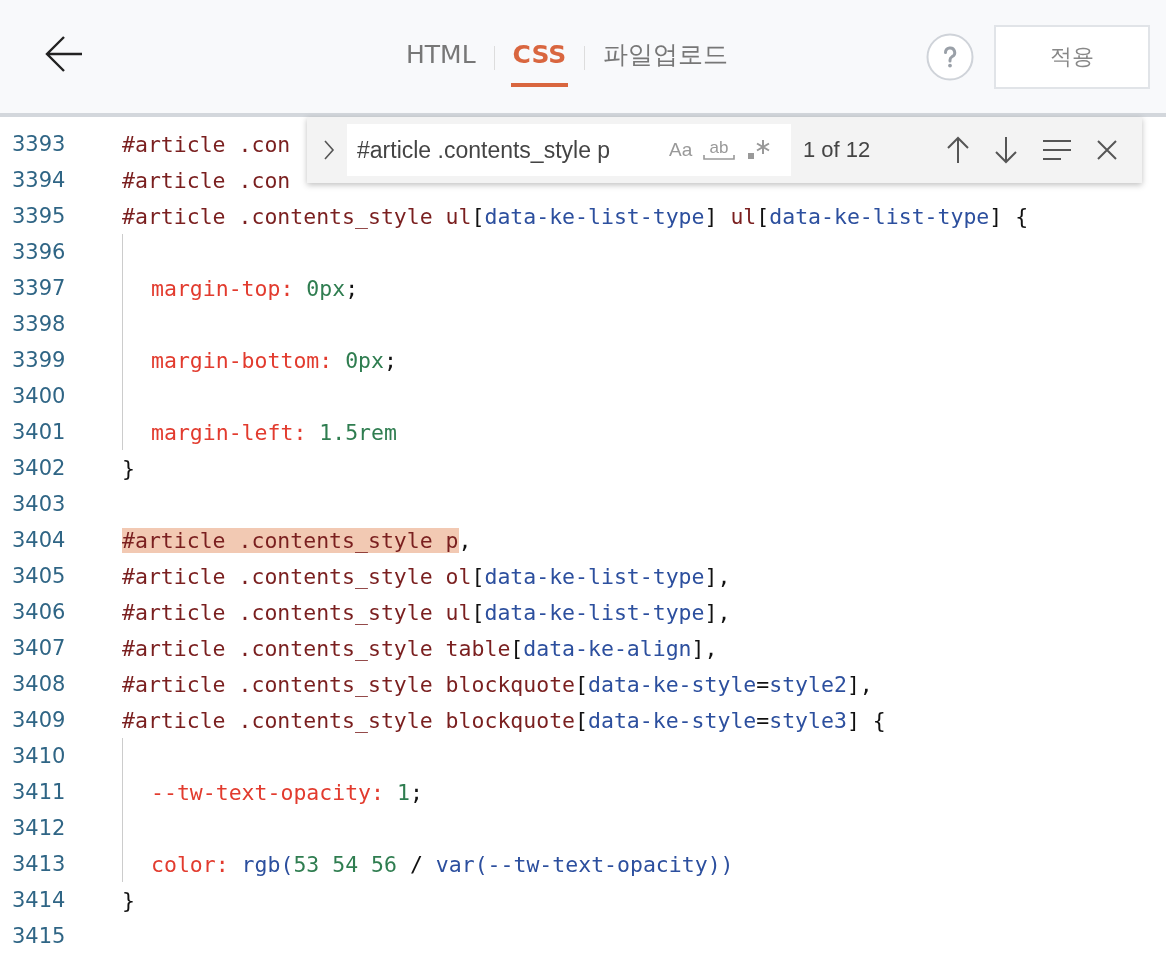 This screenshot has height=958, width=1166. I want to click on code-function: var(--tw-text-opacity)), so click(584, 864).